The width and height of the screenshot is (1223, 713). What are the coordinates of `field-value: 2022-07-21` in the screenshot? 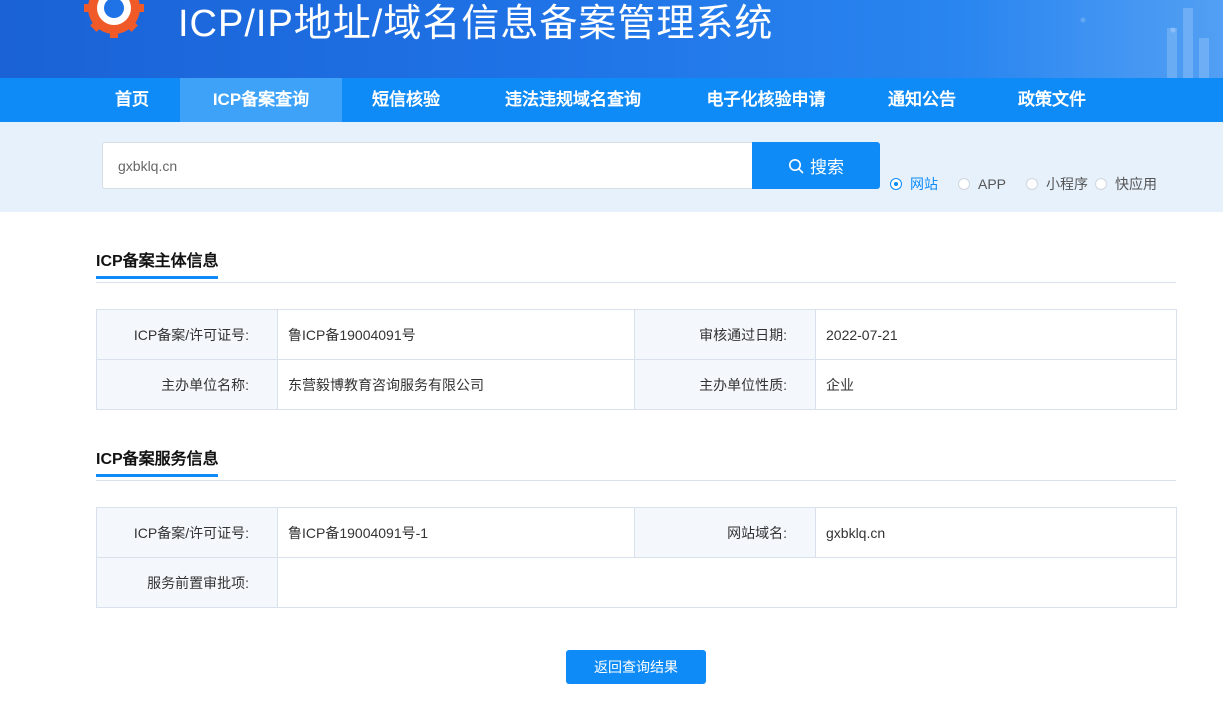 It's located at (996, 334).